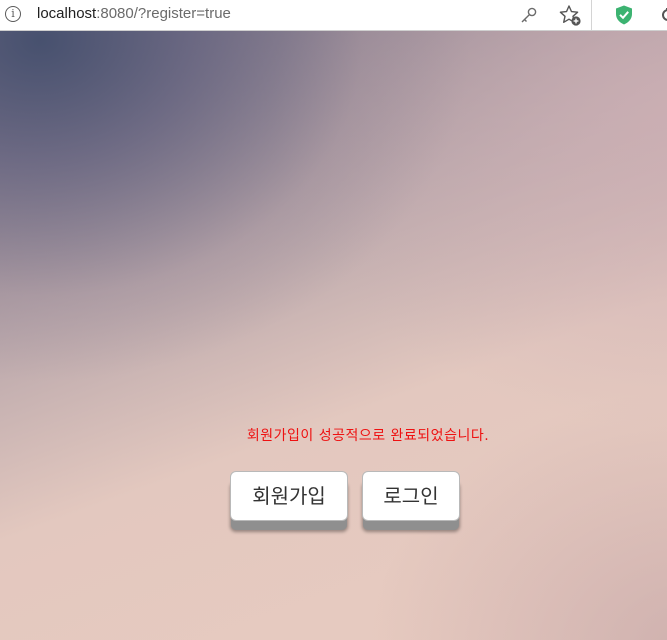 The width and height of the screenshot is (667, 640). What do you see at coordinates (13, 14) in the screenshot?
I see `info-icon: i` at bounding box center [13, 14].